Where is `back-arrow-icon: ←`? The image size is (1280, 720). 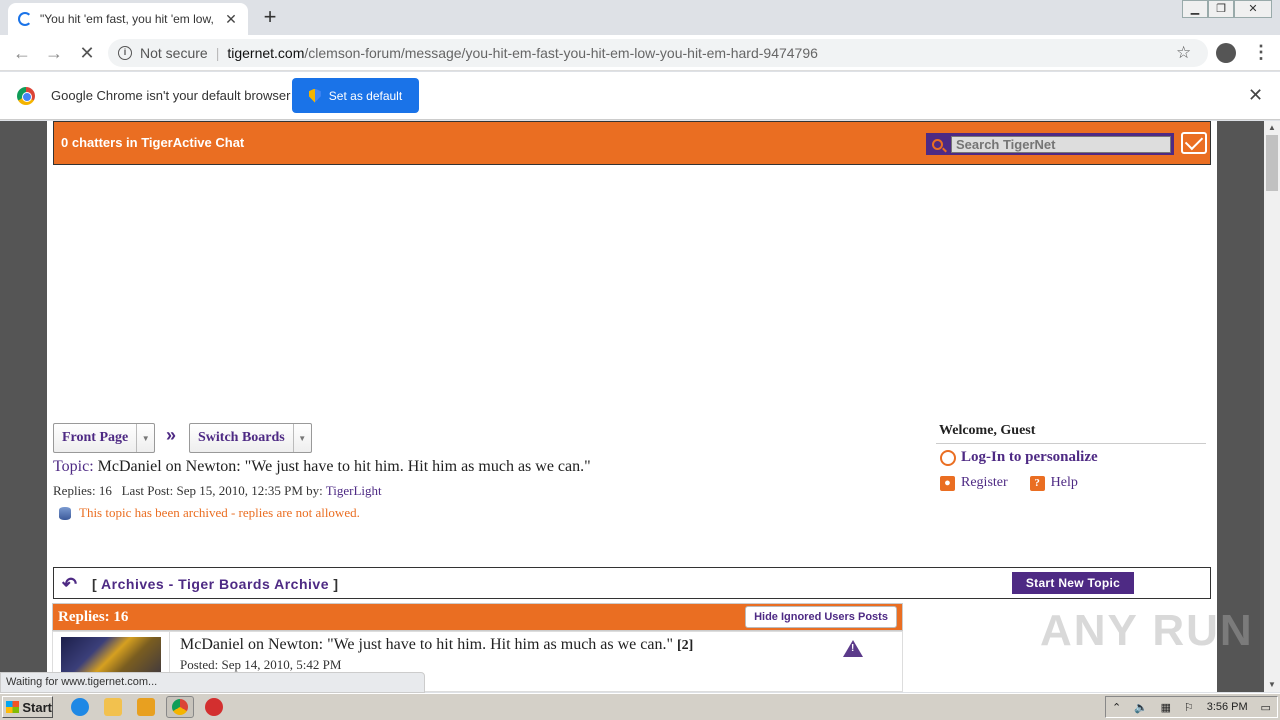
back-arrow-icon: ← is located at coordinates (22, 53).